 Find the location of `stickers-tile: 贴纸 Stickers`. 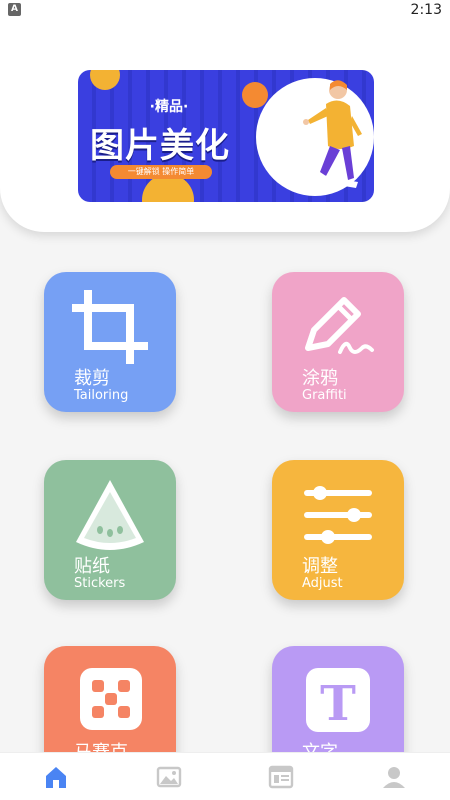

stickers-tile: 贴纸 Stickers is located at coordinates (110, 530).